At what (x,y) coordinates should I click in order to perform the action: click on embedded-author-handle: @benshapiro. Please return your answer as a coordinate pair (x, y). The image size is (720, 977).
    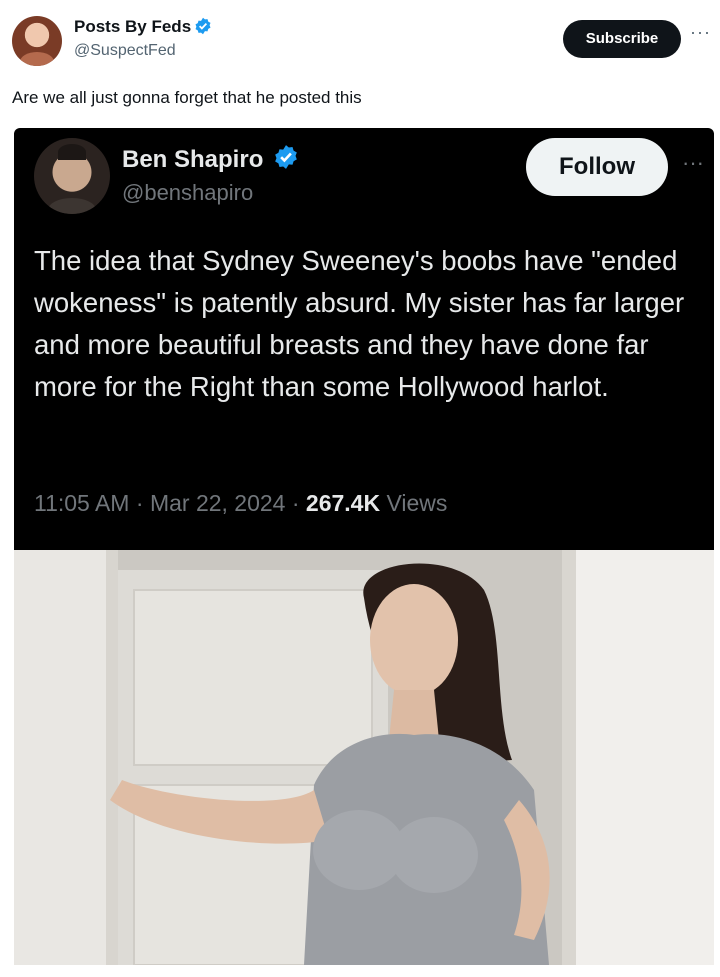
    Looking at the image, I should click on (188, 192).